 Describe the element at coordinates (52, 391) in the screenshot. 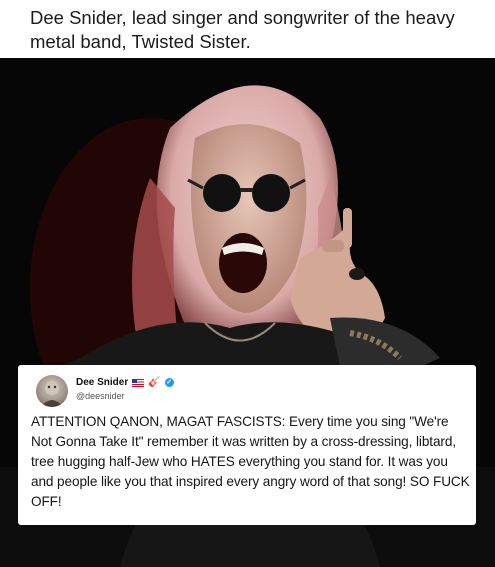

I see `tweet-avatar` at that location.